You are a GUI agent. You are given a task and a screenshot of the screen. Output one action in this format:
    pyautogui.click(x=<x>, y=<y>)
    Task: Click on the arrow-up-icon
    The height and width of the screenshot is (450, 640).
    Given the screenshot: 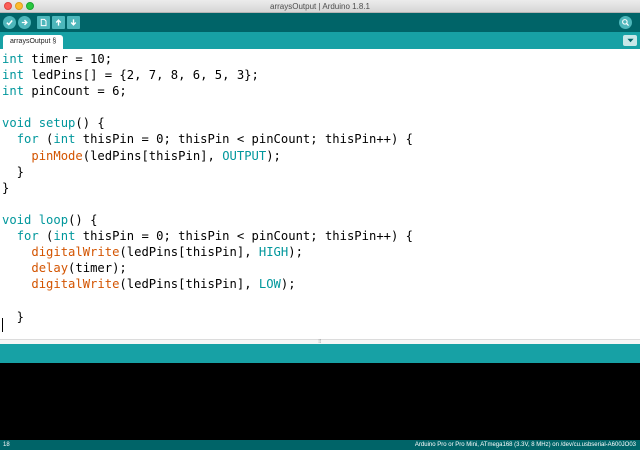 What is the action you would take?
    pyautogui.click(x=58, y=22)
    